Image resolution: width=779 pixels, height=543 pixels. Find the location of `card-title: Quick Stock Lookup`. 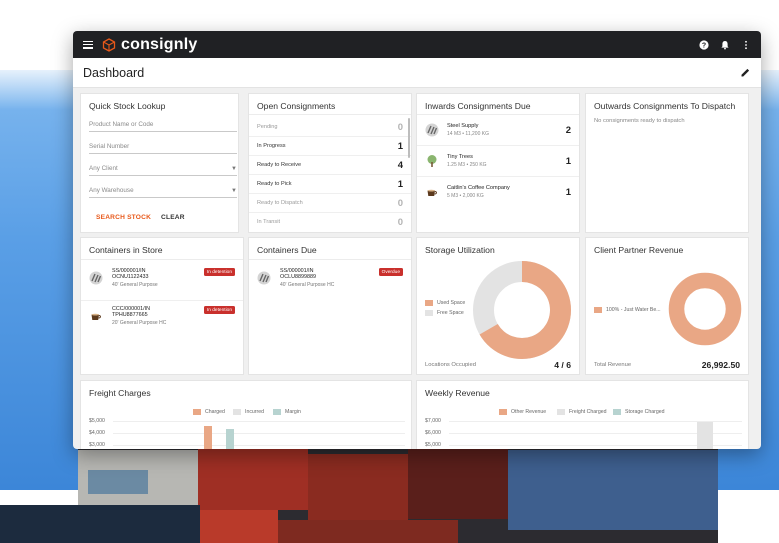

card-title: Quick Stock Lookup is located at coordinates (127, 106).